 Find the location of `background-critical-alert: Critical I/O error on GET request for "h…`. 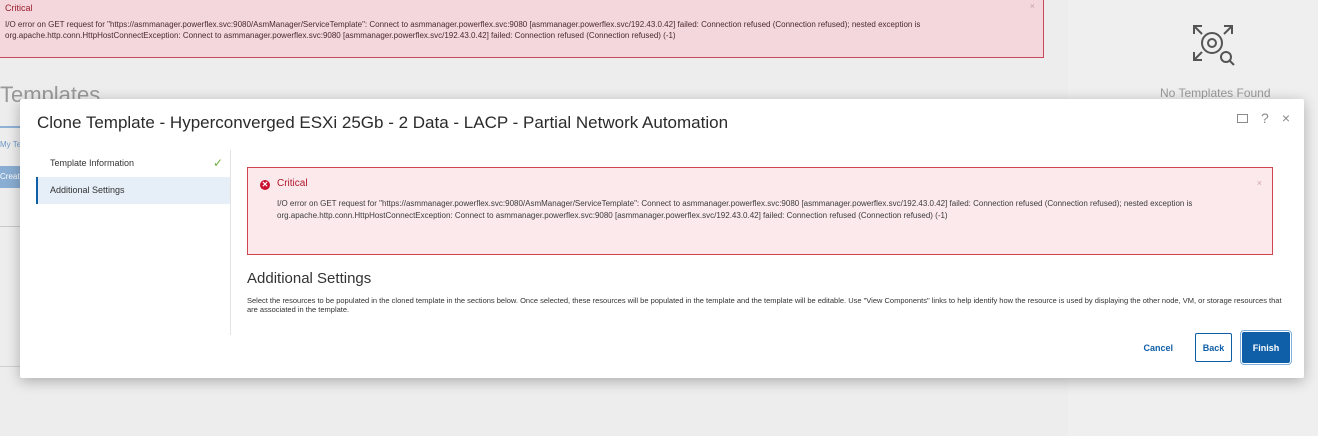

background-critical-alert: Critical I/O error on GET request for "h… is located at coordinates (522, 29).